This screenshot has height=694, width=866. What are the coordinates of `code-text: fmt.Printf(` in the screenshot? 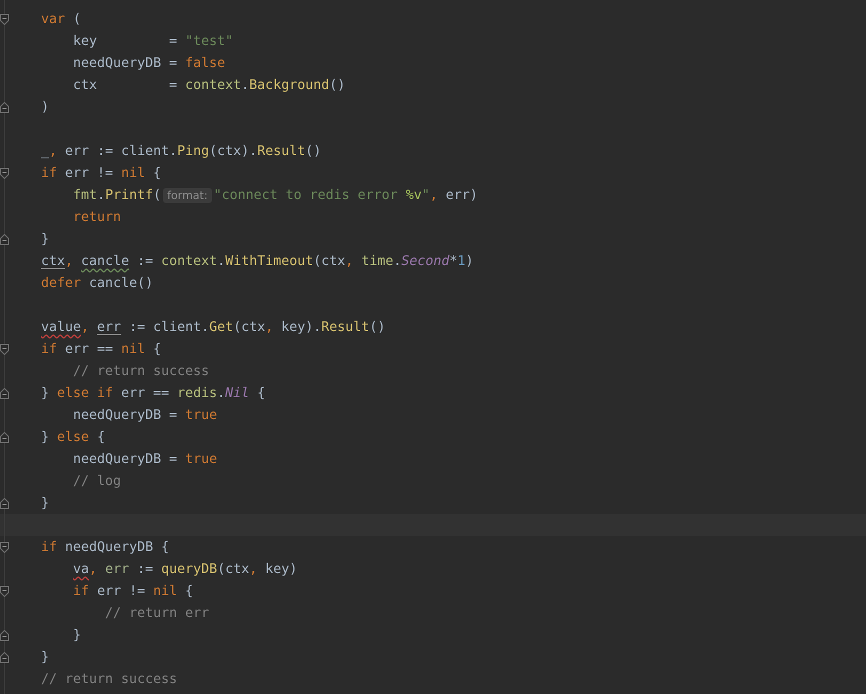 It's located at (117, 195).